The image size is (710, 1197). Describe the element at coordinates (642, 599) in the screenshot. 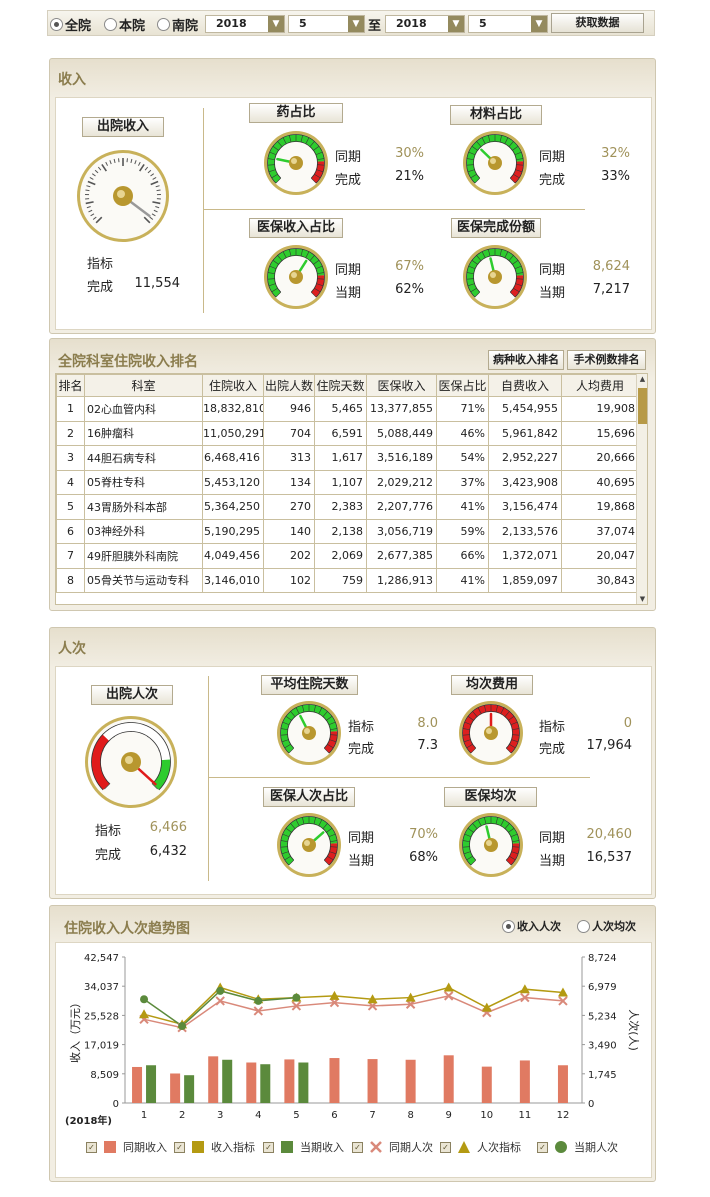

I see `scroll-down-icon: ▼` at that location.